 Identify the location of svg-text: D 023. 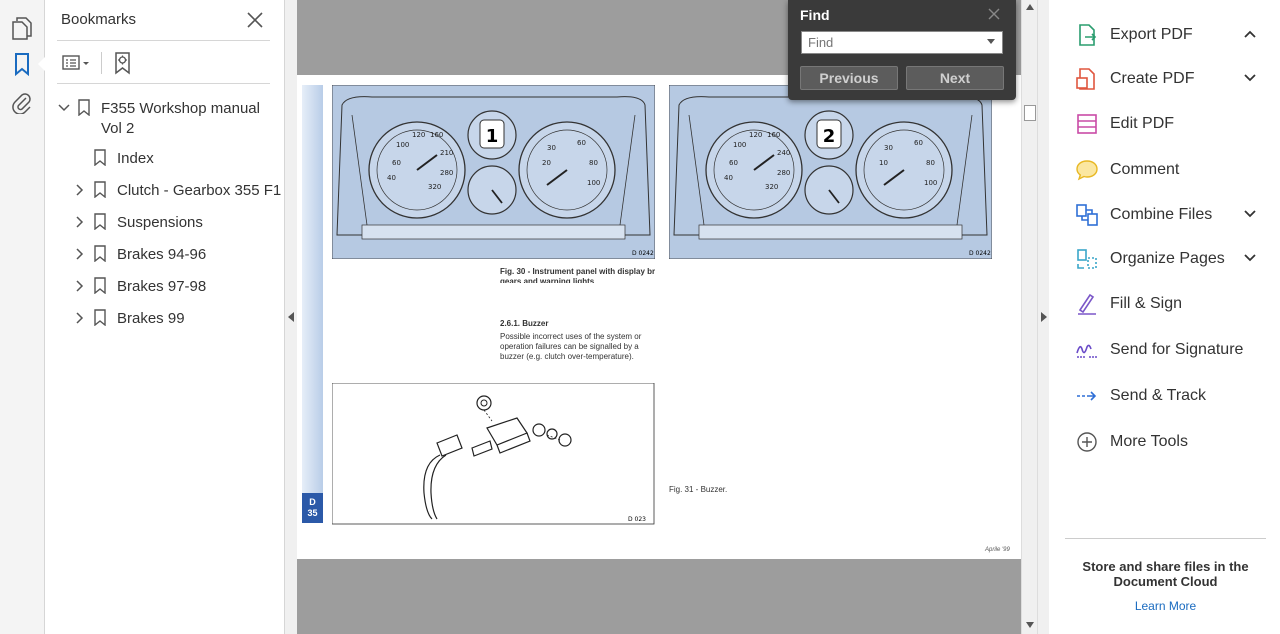
(637, 519).